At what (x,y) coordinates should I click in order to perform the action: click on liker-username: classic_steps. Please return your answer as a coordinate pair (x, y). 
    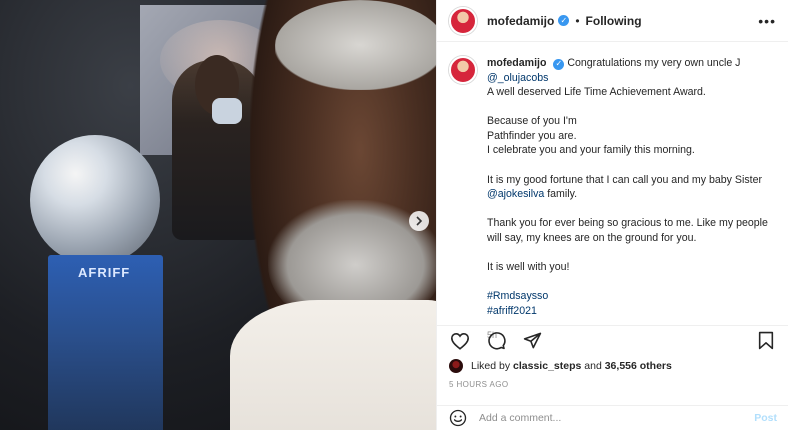
    Looking at the image, I should click on (547, 366).